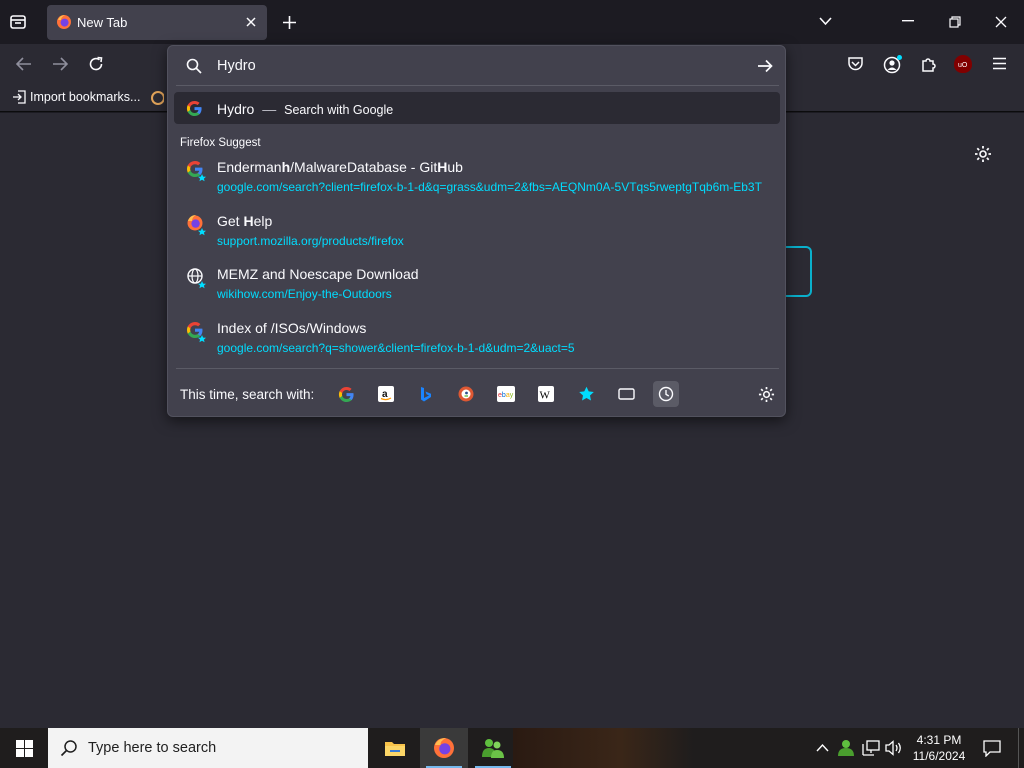 The width and height of the screenshot is (1024, 768). What do you see at coordinates (318, 274) in the screenshot?
I see `suggestion-title: MEMZ and Noescape Download` at bounding box center [318, 274].